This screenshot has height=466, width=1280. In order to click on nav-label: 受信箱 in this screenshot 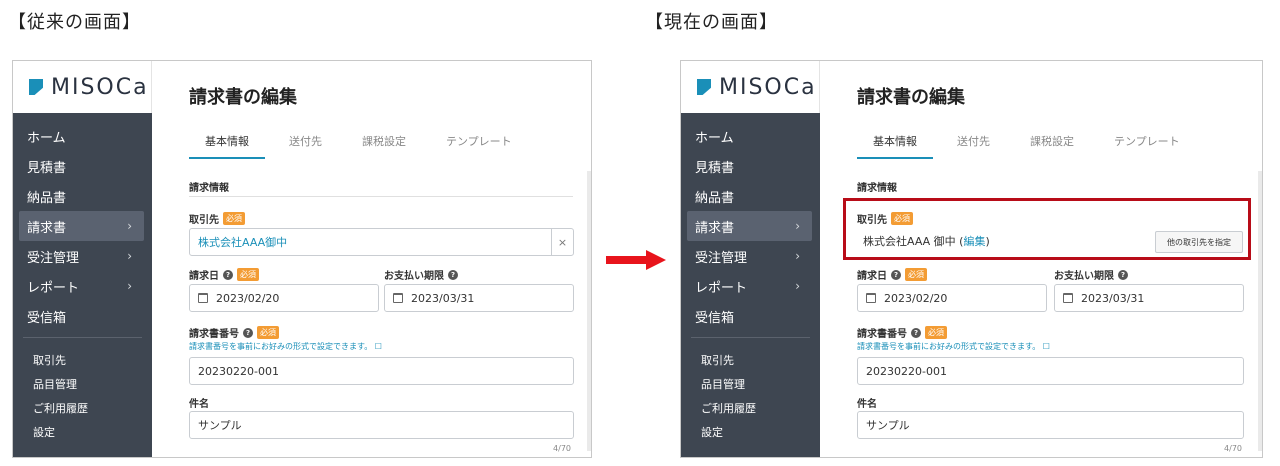, I will do `click(715, 318)`.